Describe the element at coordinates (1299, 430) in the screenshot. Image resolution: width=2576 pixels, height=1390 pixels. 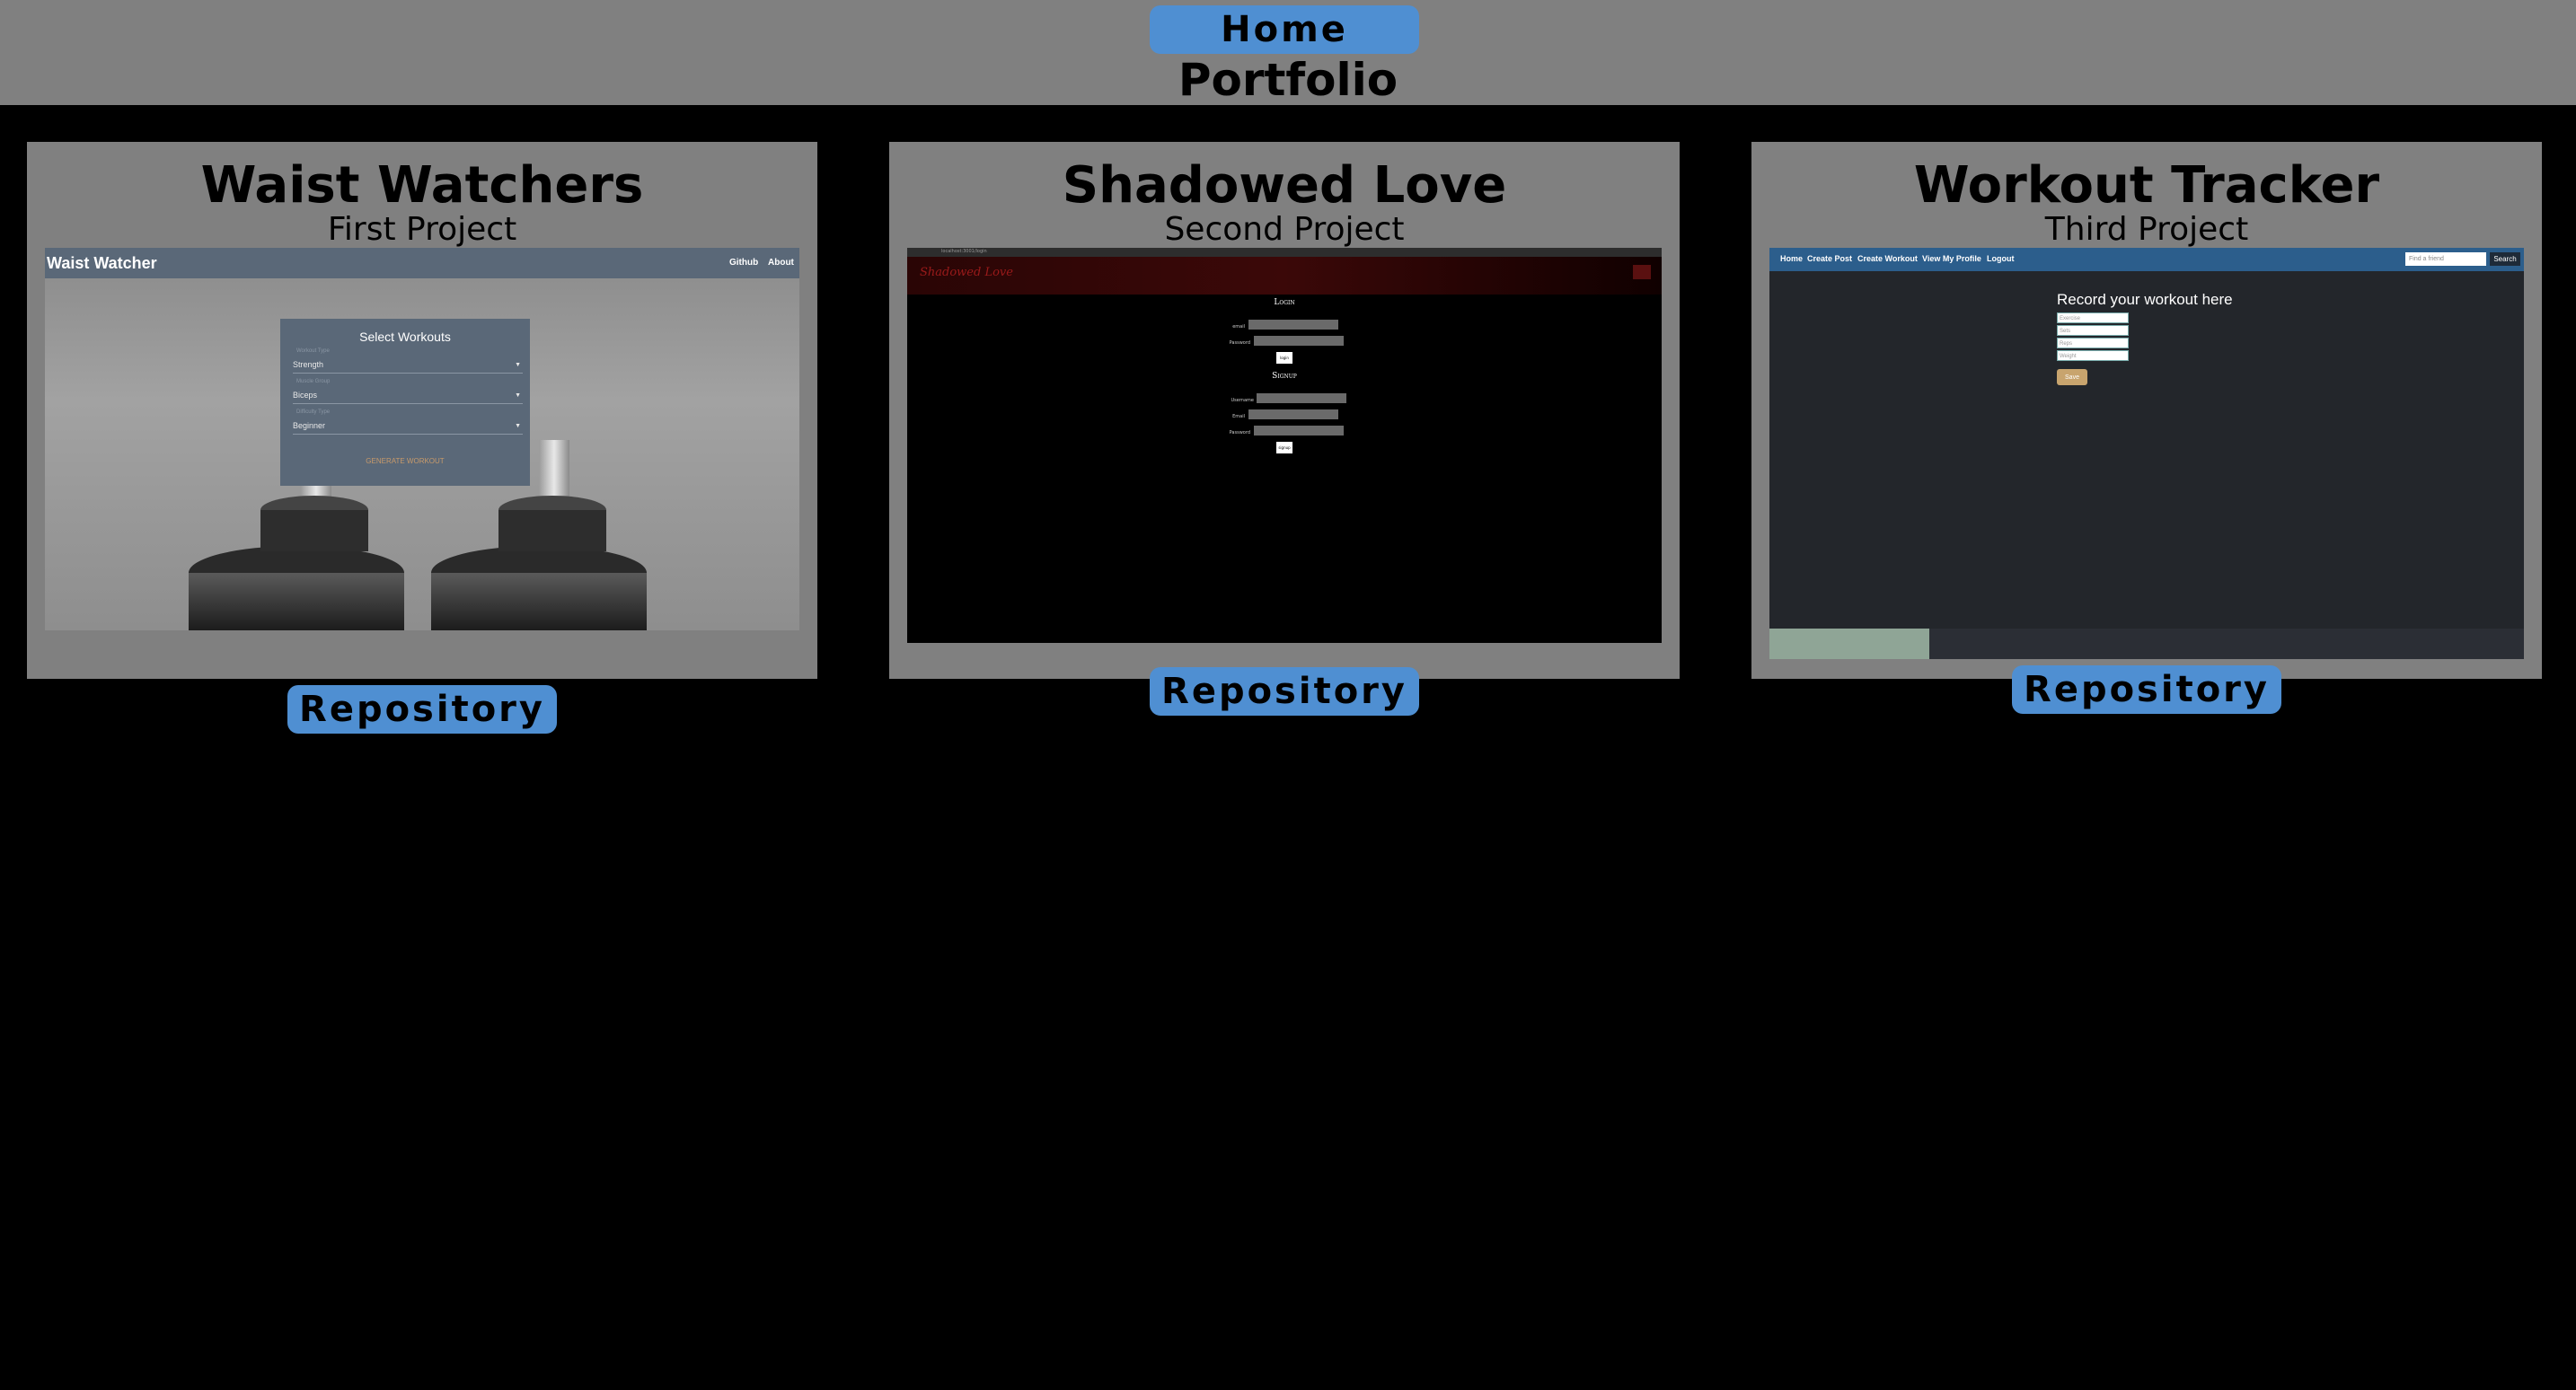
I see `signup-password-input` at that location.